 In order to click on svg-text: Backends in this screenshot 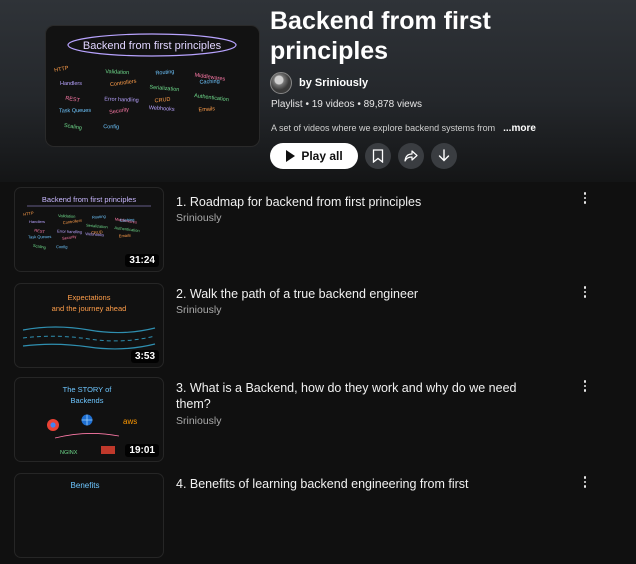, I will do `click(87, 400)`.